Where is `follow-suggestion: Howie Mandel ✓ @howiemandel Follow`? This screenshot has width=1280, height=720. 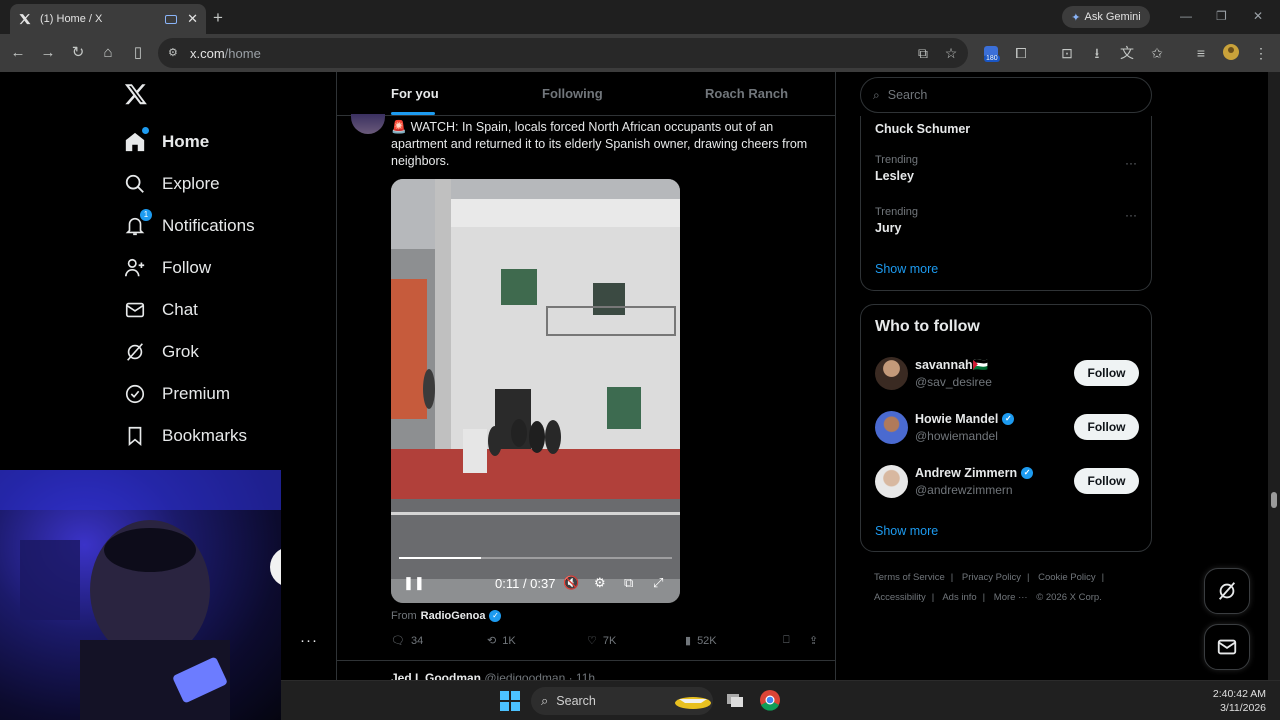 follow-suggestion: Howie Mandel ✓ @howiemandel Follow is located at coordinates (1007, 429).